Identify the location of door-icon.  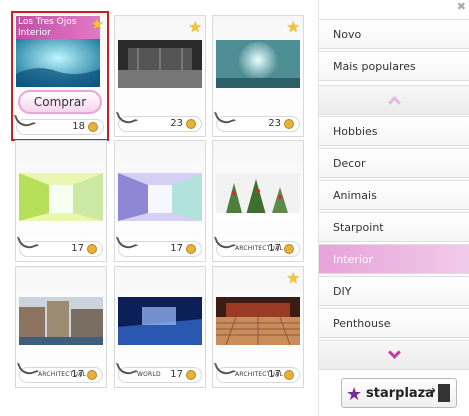
(444, 393).